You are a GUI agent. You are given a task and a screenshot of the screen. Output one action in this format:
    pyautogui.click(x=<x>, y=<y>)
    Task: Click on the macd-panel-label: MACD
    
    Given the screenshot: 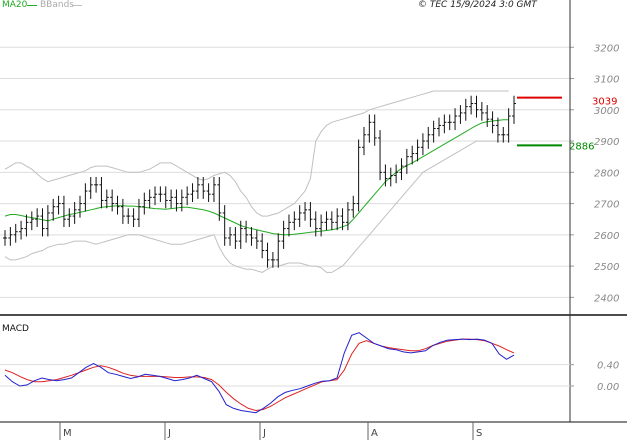 What is the action you would take?
    pyautogui.click(x=15, y=329)
    